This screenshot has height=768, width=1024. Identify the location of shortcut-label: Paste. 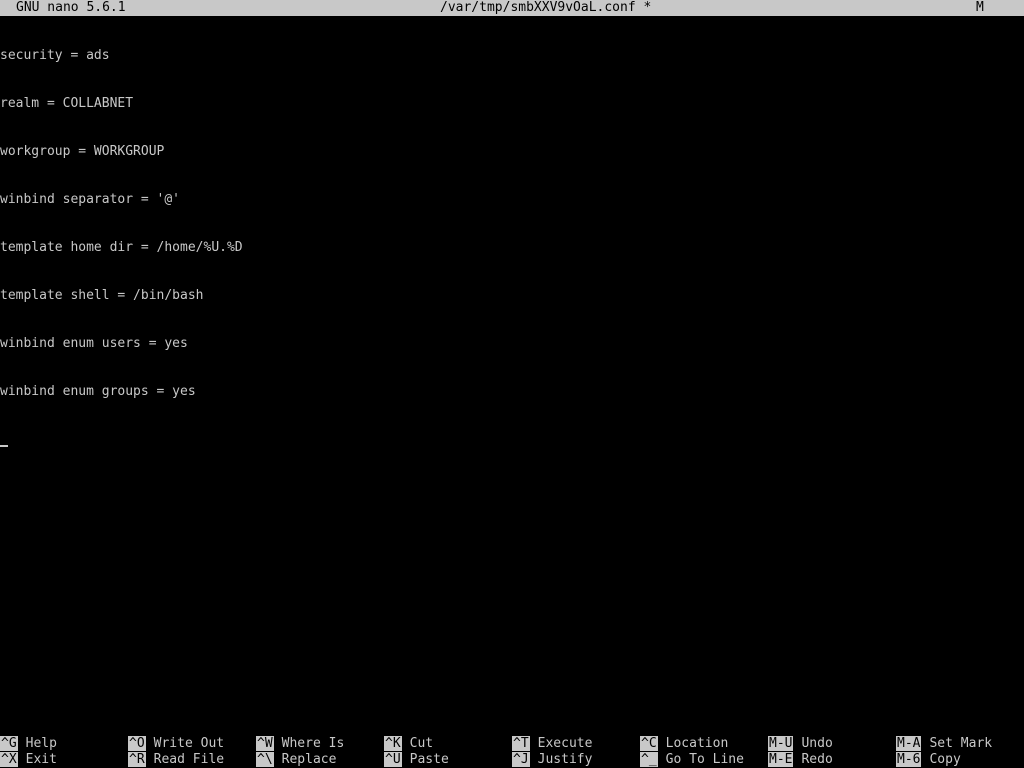
(429, 759).